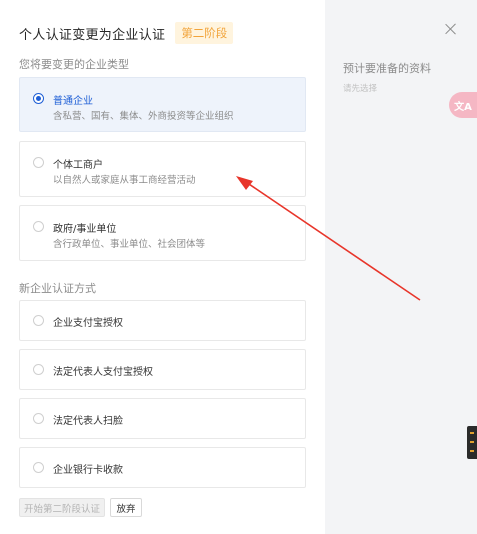  I want to click on auth-method-option-bank-card: 企业银行卡收款, so click(162, 467).